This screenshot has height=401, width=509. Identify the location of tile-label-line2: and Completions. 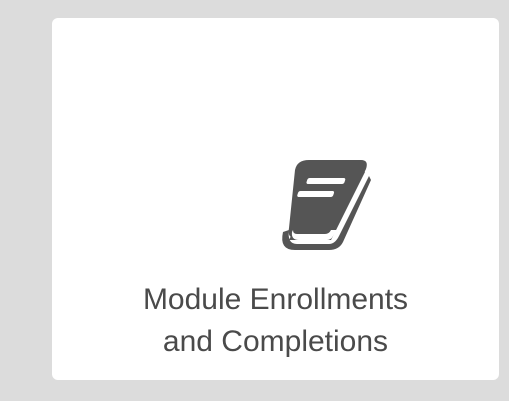
(275, 341).